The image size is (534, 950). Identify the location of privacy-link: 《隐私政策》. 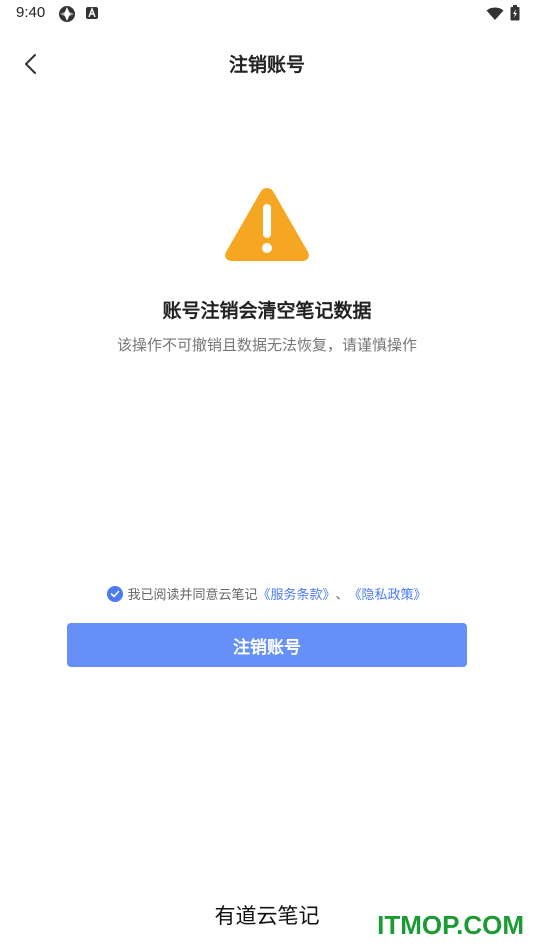
(388, 593).